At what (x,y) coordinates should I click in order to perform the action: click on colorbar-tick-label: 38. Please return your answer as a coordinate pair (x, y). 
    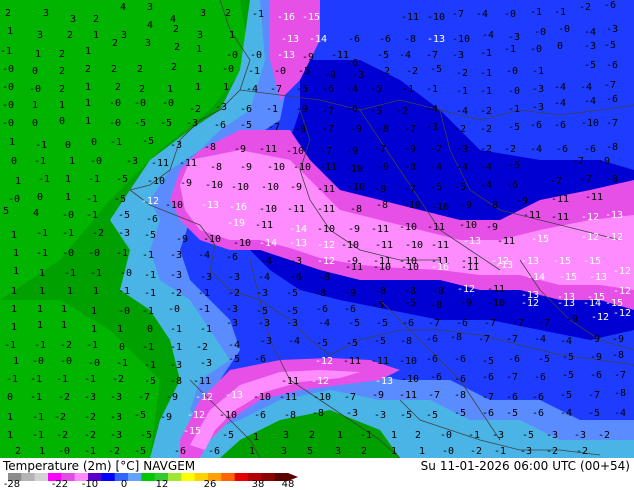
    Looking at the image, I should click on (258, 484).